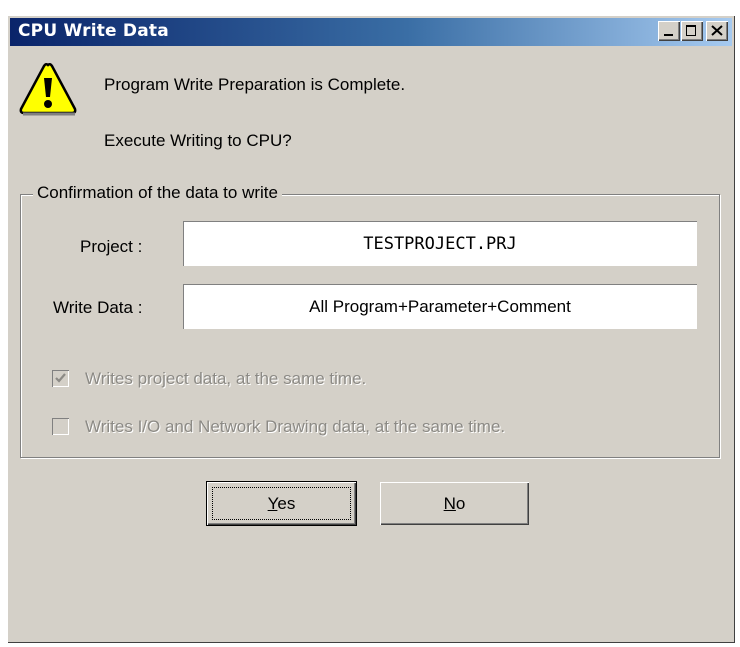  I want to click on close-button, so click(717, 31).